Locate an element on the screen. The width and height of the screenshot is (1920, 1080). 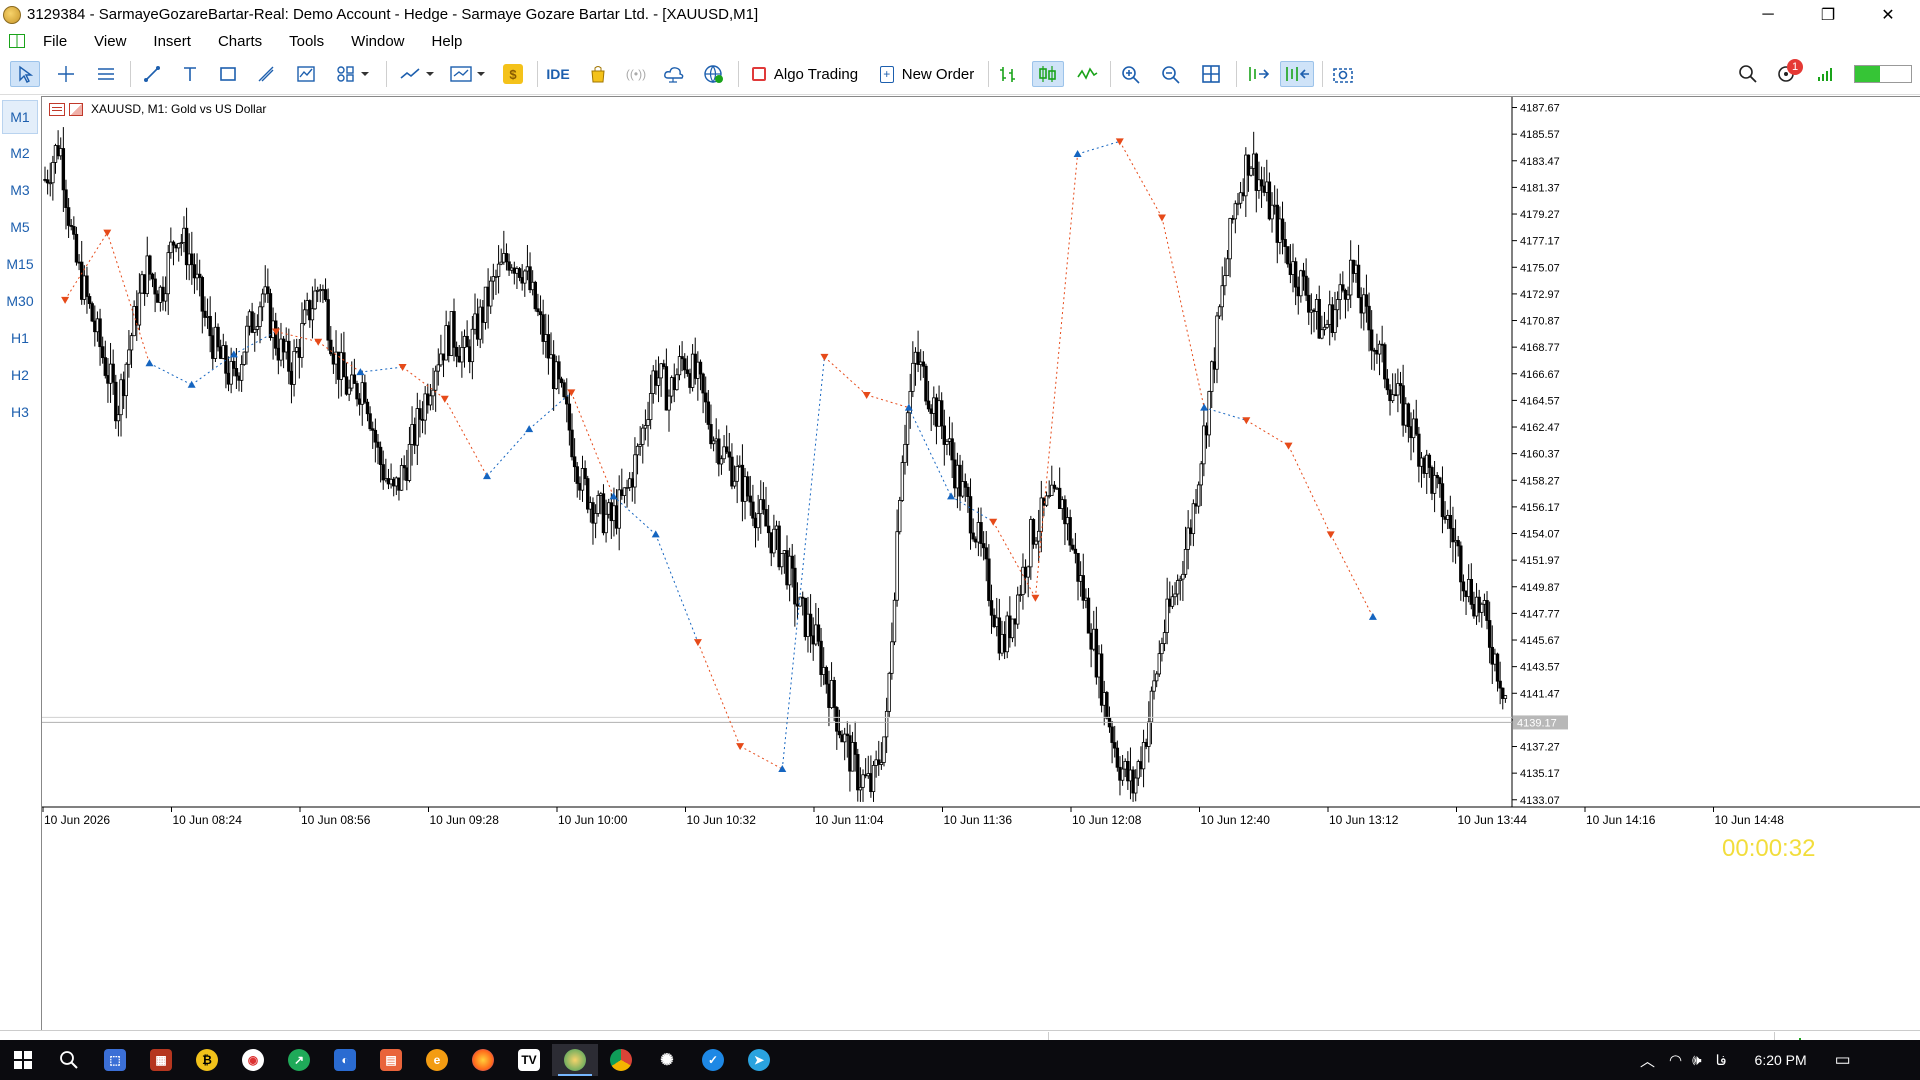
templates-dropdown-button is located at coordinates (468, 74).